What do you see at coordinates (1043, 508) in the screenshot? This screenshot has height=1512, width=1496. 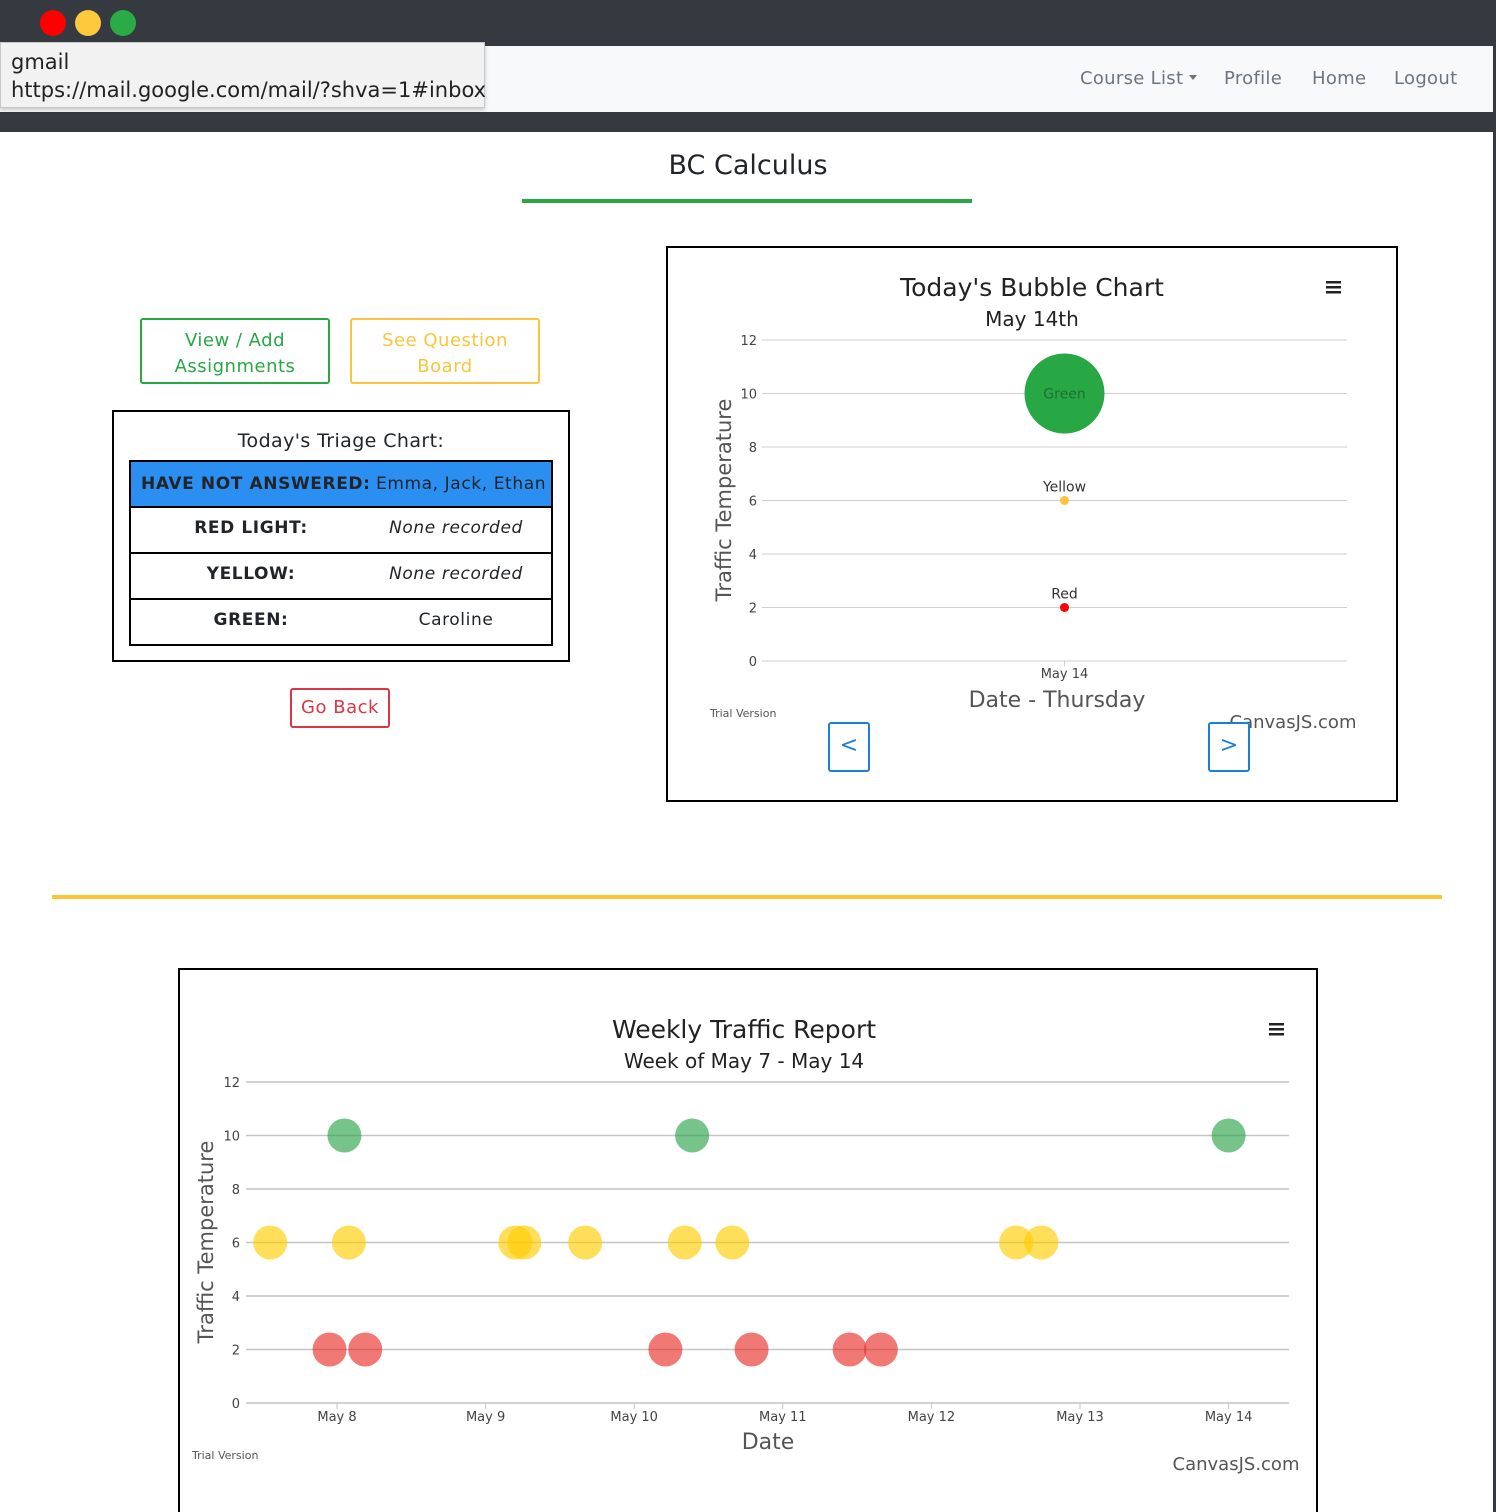 I see `bubble-plot-area: 0 2 4 6 8 10 12 May 14 Green Yellow Red` at bounding box center [1043, 508].